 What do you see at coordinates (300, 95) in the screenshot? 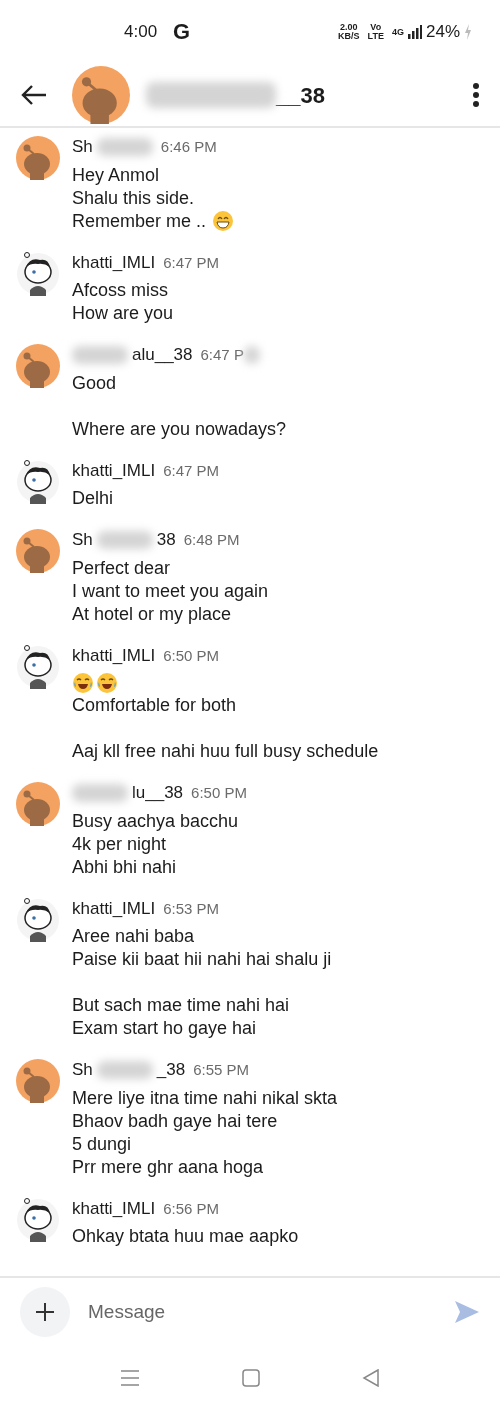
I see `chat-title: __38` at bounding box center [300, 95].